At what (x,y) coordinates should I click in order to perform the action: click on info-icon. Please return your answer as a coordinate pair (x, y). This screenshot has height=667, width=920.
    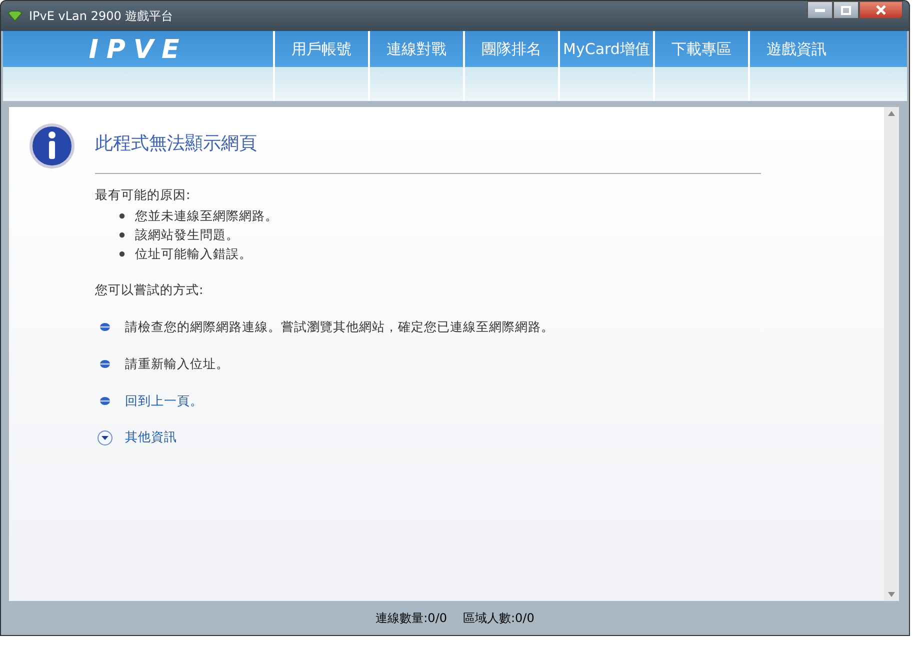
    Looking at the image, I should click on (52, 146).